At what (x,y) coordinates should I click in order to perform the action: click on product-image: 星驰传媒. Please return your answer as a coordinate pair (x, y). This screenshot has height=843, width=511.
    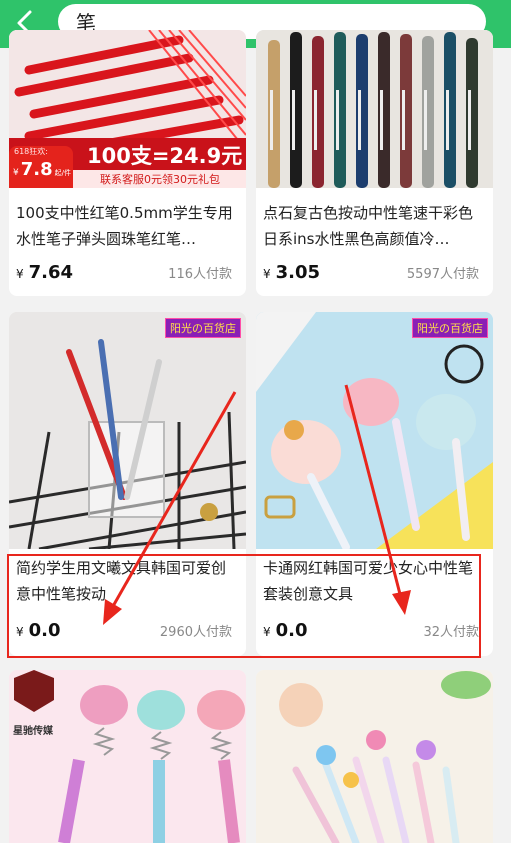
    Looking at the image, I should click on (127, 756).